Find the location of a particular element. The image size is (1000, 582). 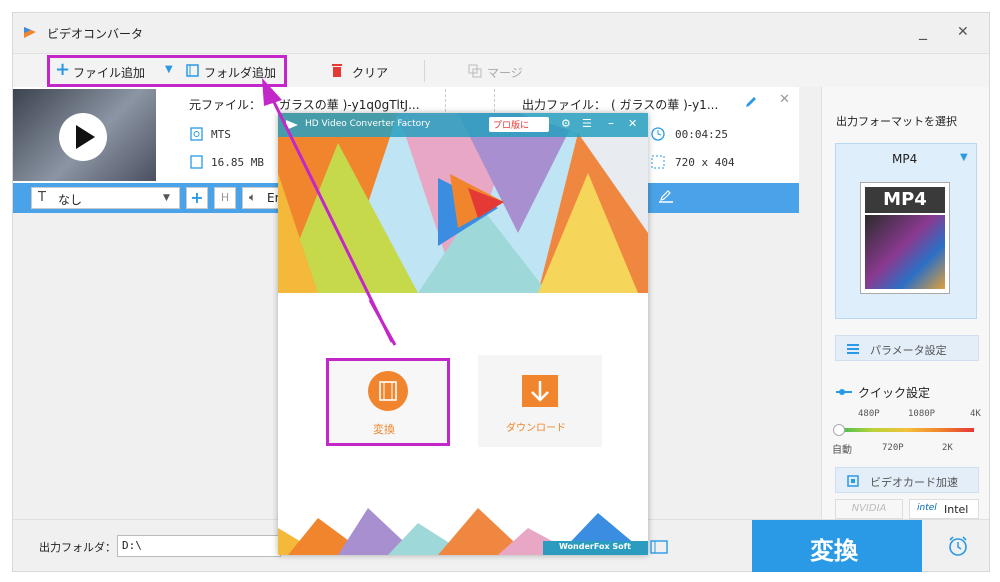

quick-settings-label: クイック設定 is located at coordinates (894, 393).